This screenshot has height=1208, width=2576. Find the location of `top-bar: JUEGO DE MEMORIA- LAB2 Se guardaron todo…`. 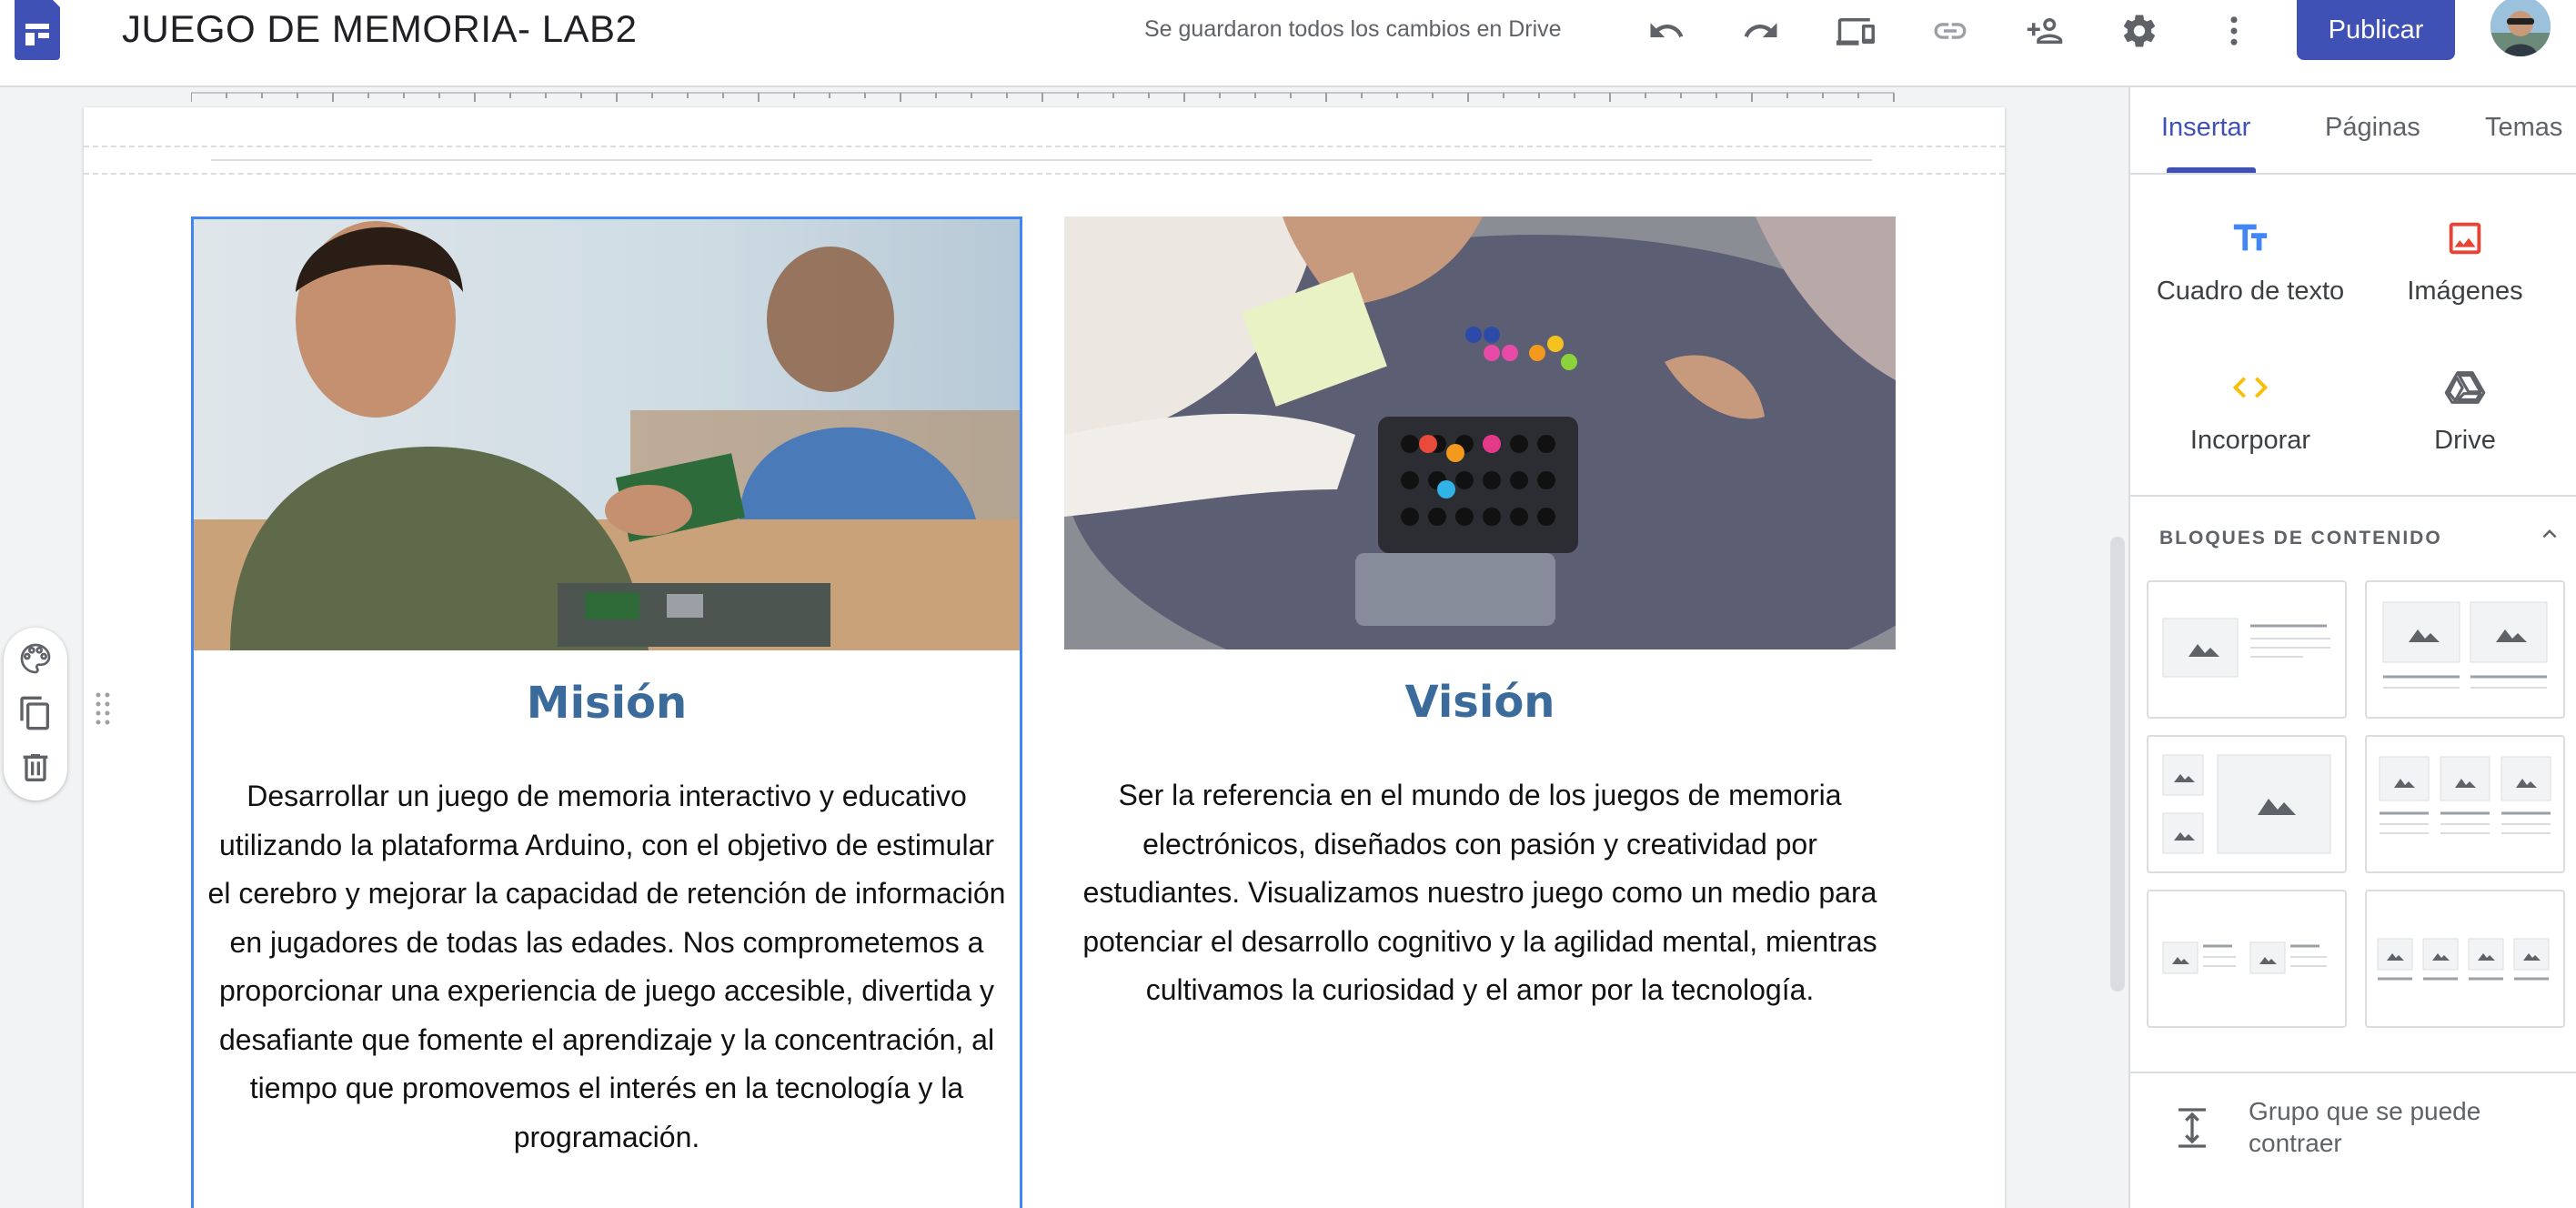

top-bar: JUEGO DE MEMORIA- LAB2 Se guardaron todo… is located at coordinates (1288, 44).